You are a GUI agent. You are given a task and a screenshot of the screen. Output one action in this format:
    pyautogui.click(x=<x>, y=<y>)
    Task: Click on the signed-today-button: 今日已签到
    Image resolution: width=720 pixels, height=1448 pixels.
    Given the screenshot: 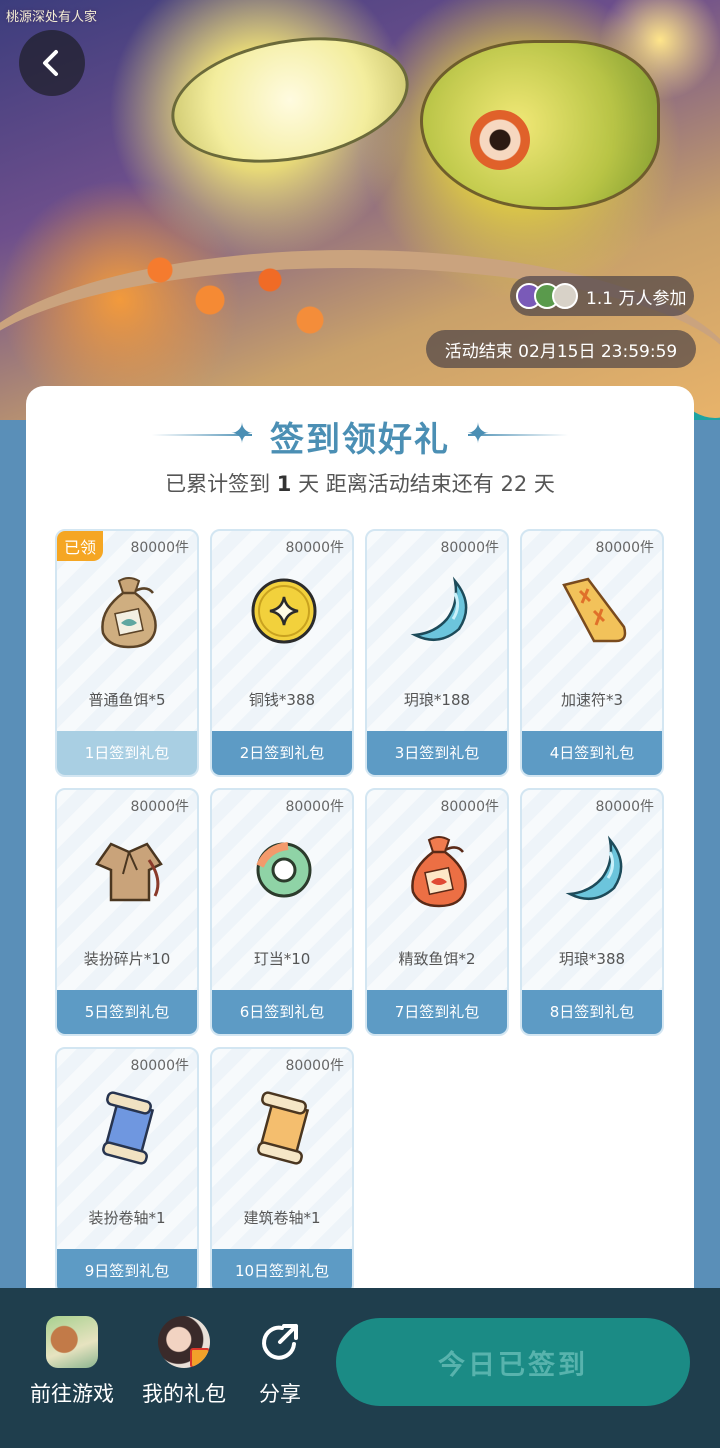 What is the action you would take?
    pyautogui.click(x=513, y=1362)
    